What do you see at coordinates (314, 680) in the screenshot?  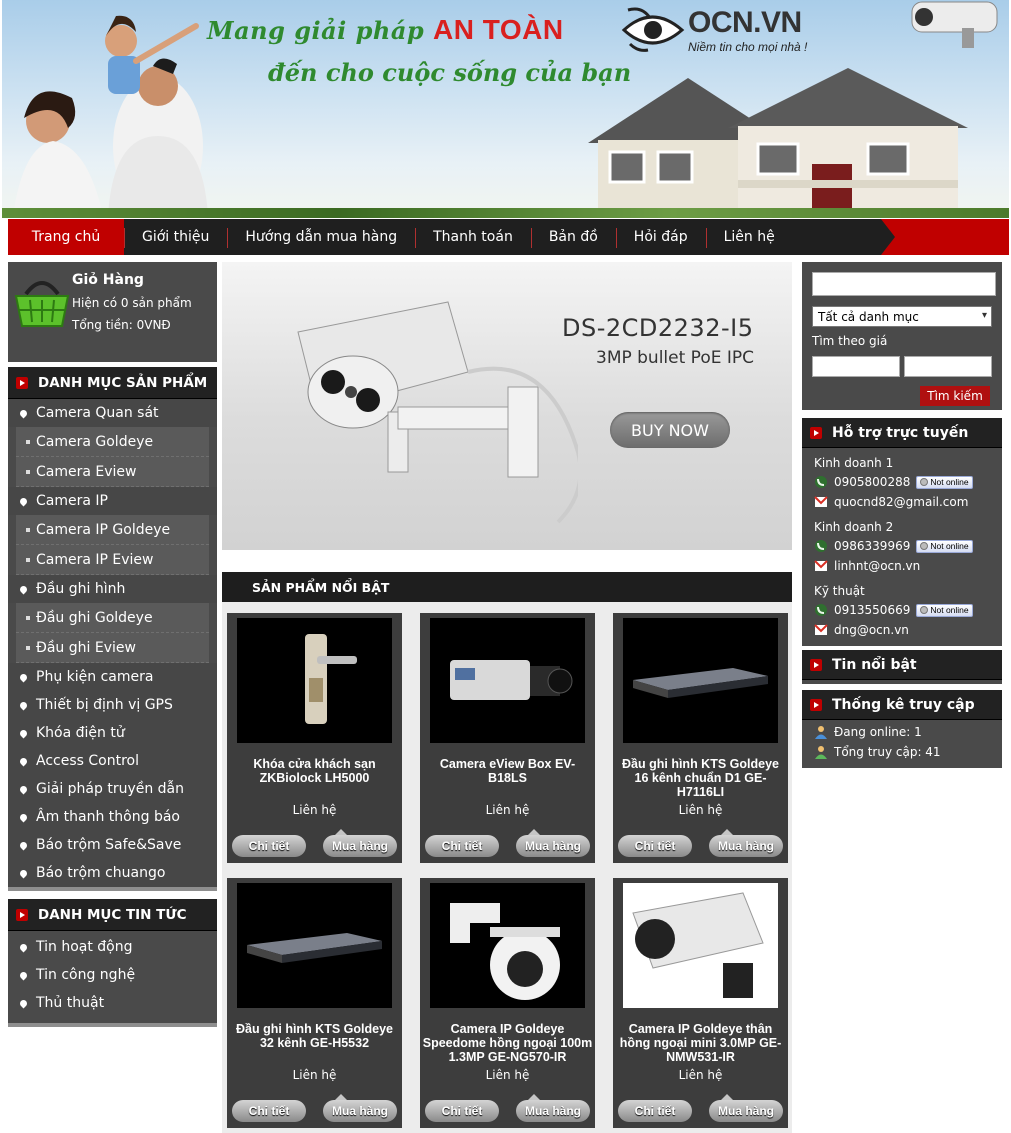 I see `door-lock-image` at bounding box center [314, 680].